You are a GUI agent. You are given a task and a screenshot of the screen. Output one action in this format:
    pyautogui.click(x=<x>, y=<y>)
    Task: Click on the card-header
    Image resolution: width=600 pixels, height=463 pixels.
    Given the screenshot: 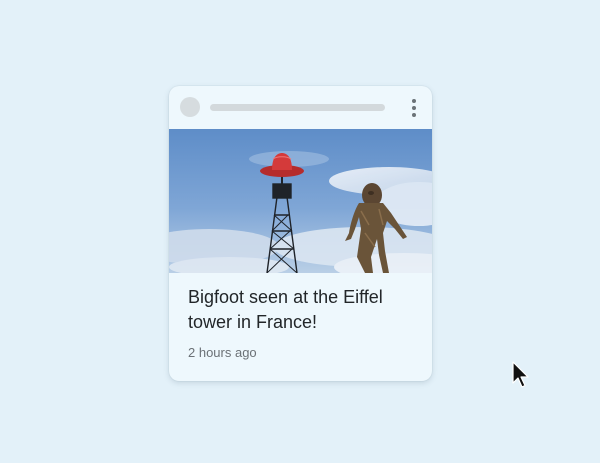 What is the action you would take?
    pyautogui.click(x=300, y=107)
    